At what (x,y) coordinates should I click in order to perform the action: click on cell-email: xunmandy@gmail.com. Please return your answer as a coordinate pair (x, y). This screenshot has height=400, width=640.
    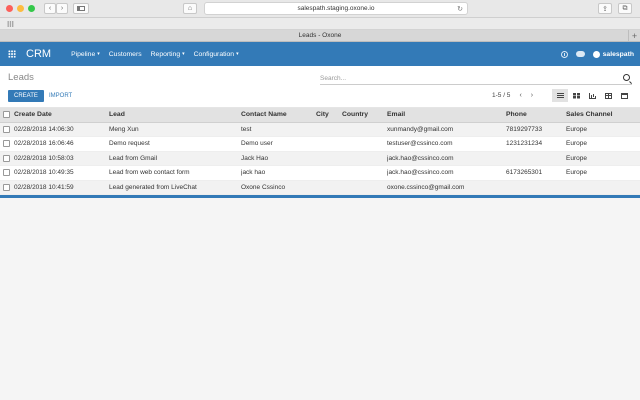
    Looking at the image, I should click on (446, 129).